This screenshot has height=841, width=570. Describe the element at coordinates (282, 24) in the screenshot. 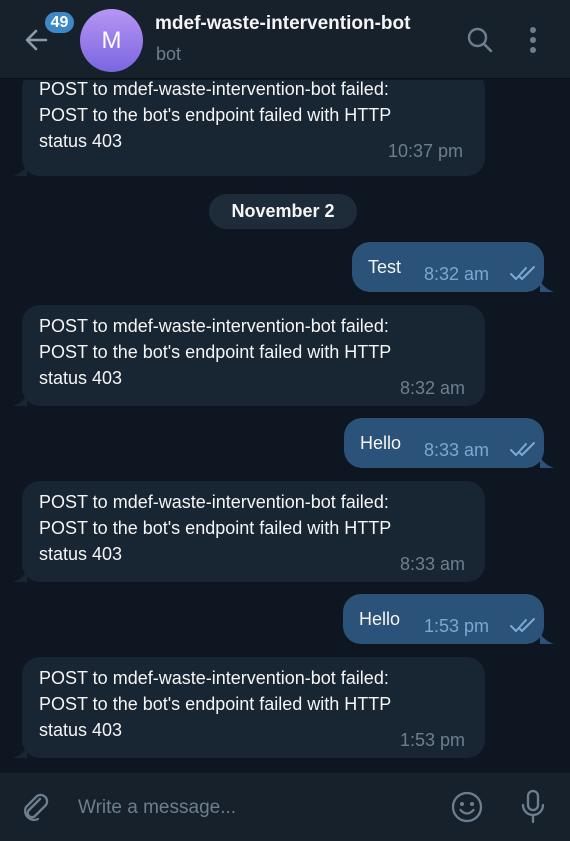

I see `chat-title: mdef-waste-intervention-bot` at that location.